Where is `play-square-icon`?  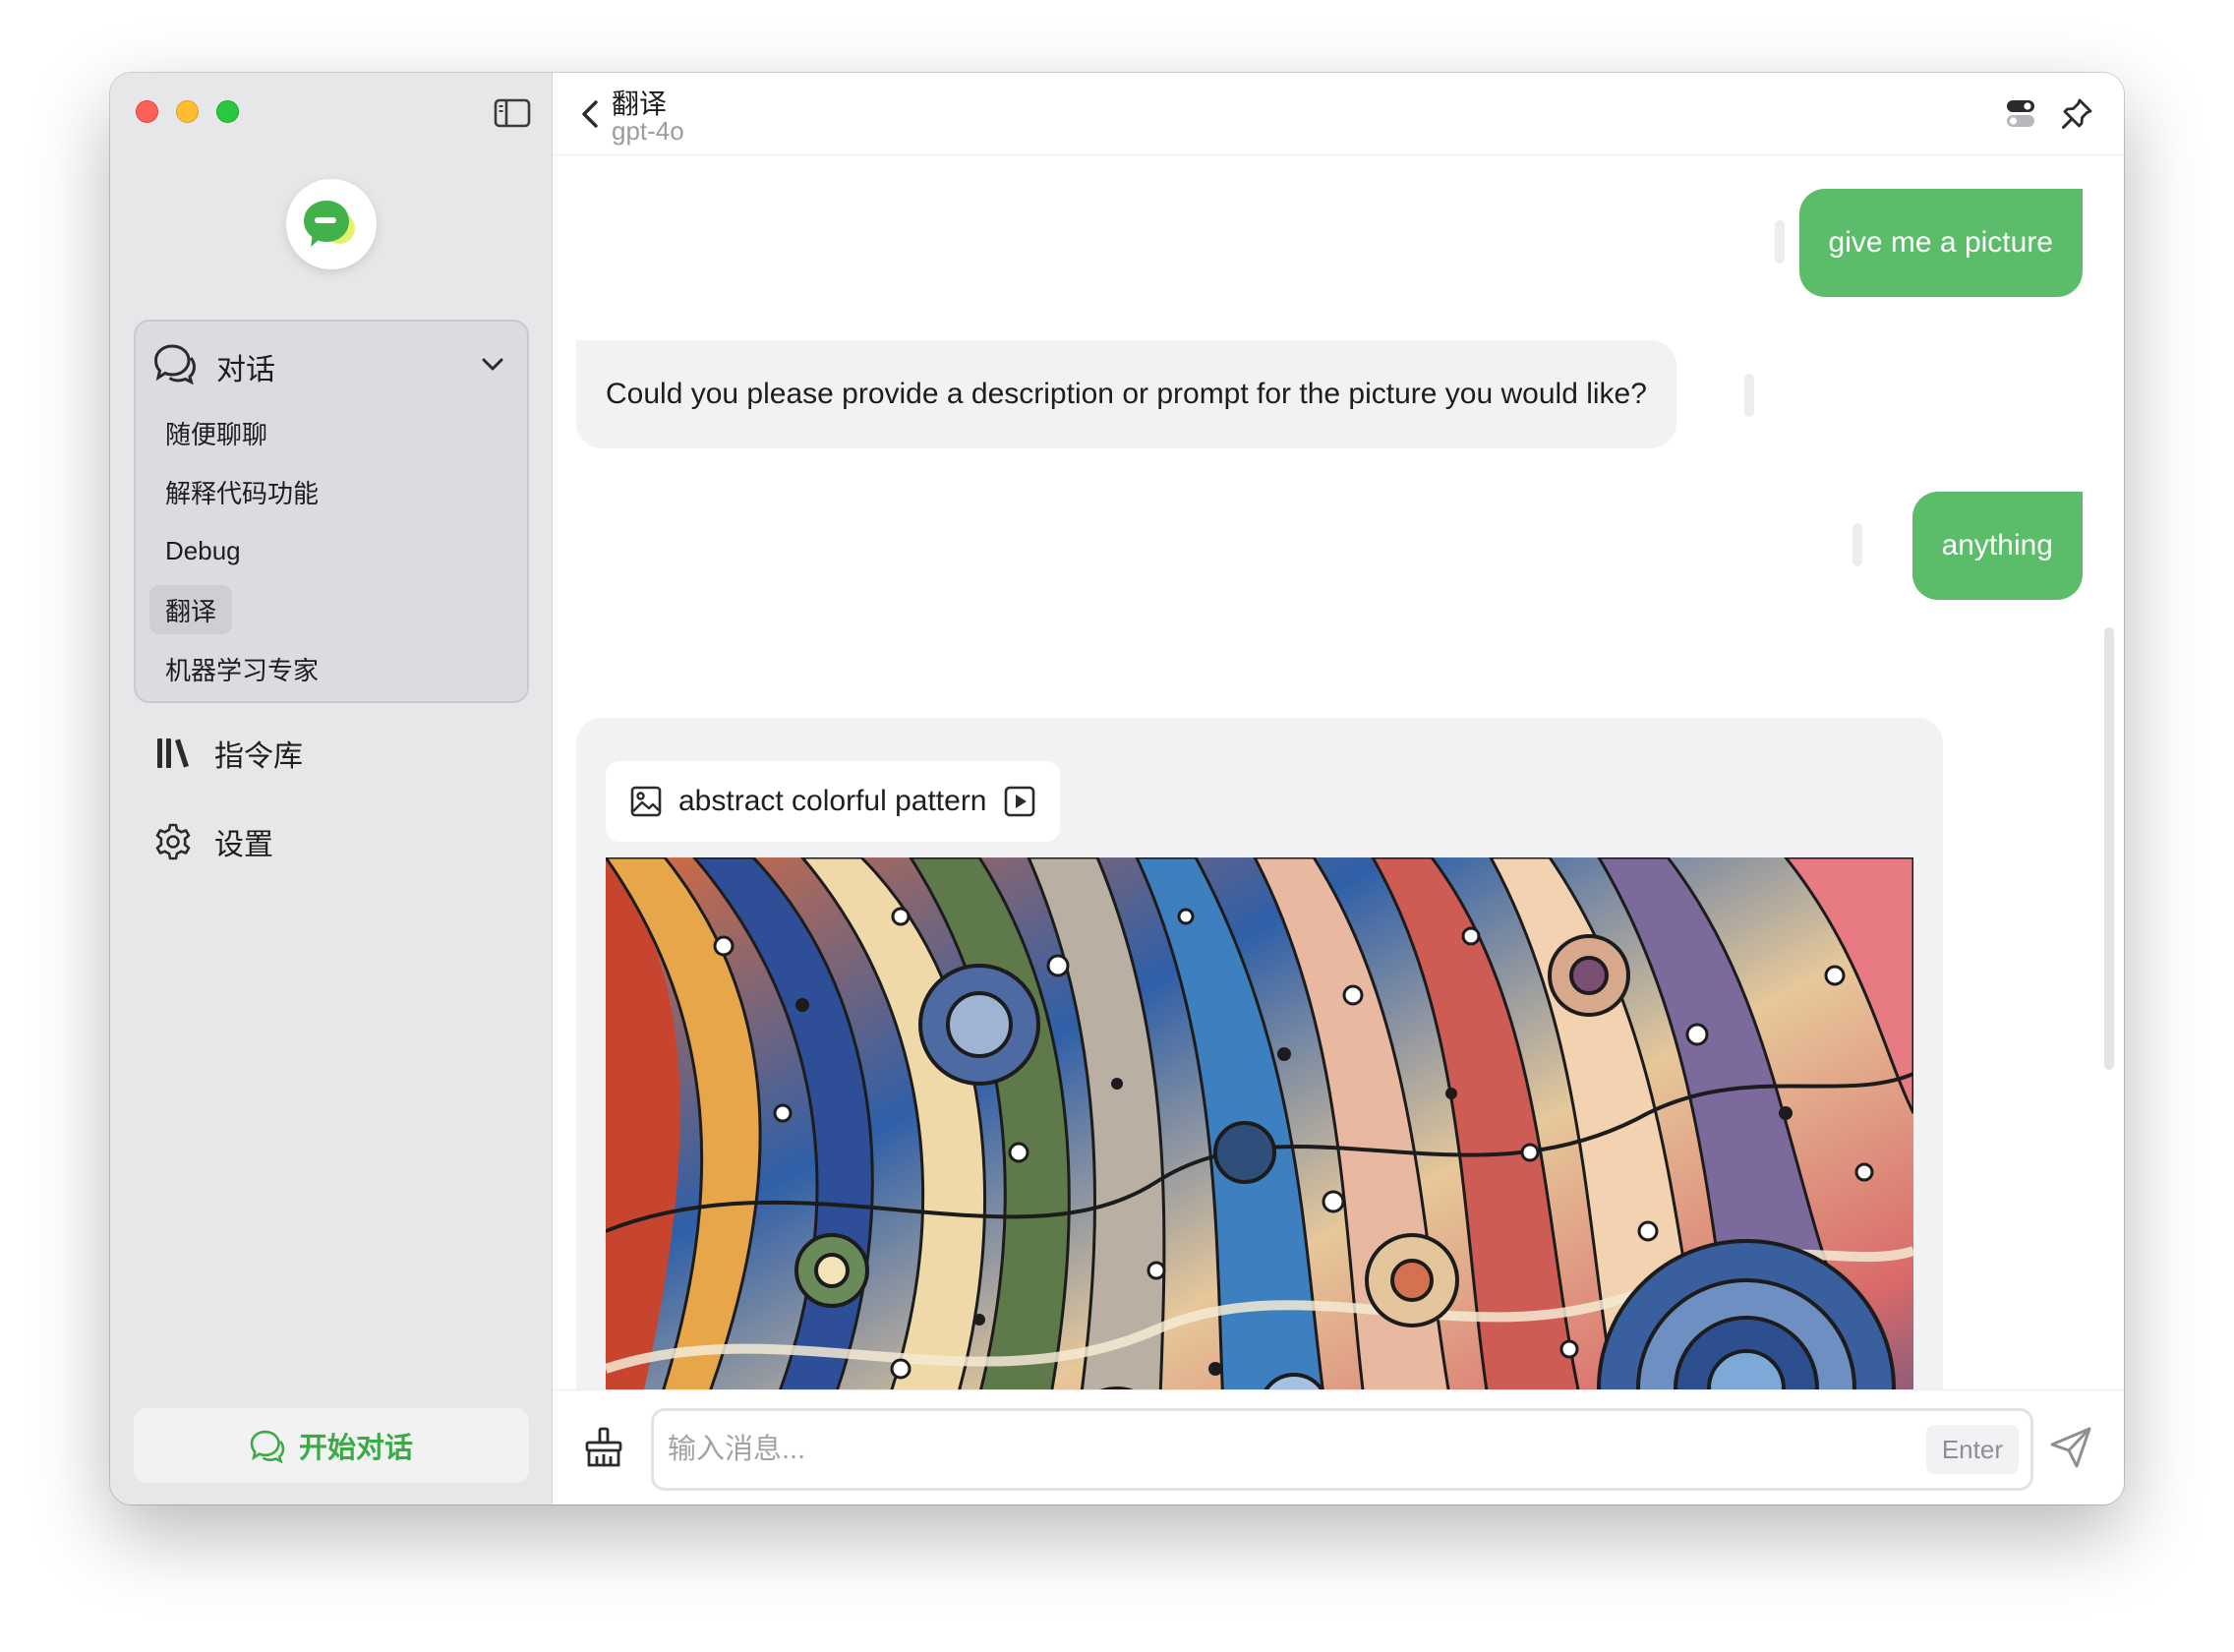
play-square-icon is located at coordinates (1019, 801).